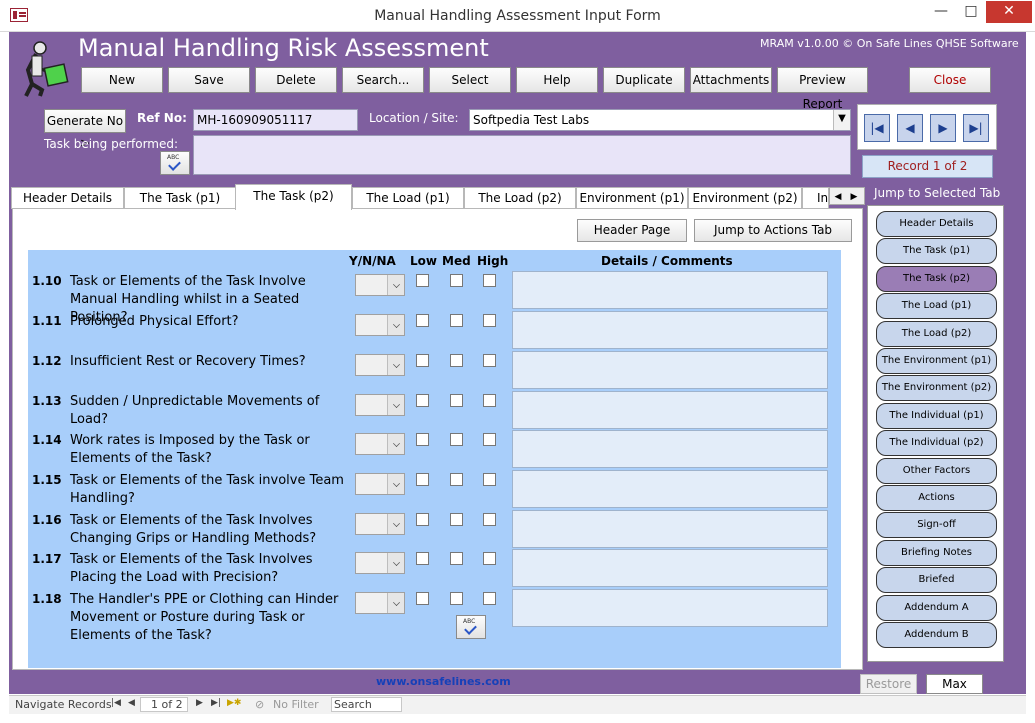 The image size is (1035, 723). I want to click on tab-task-p1: The Task (p1), so click(180, 198).